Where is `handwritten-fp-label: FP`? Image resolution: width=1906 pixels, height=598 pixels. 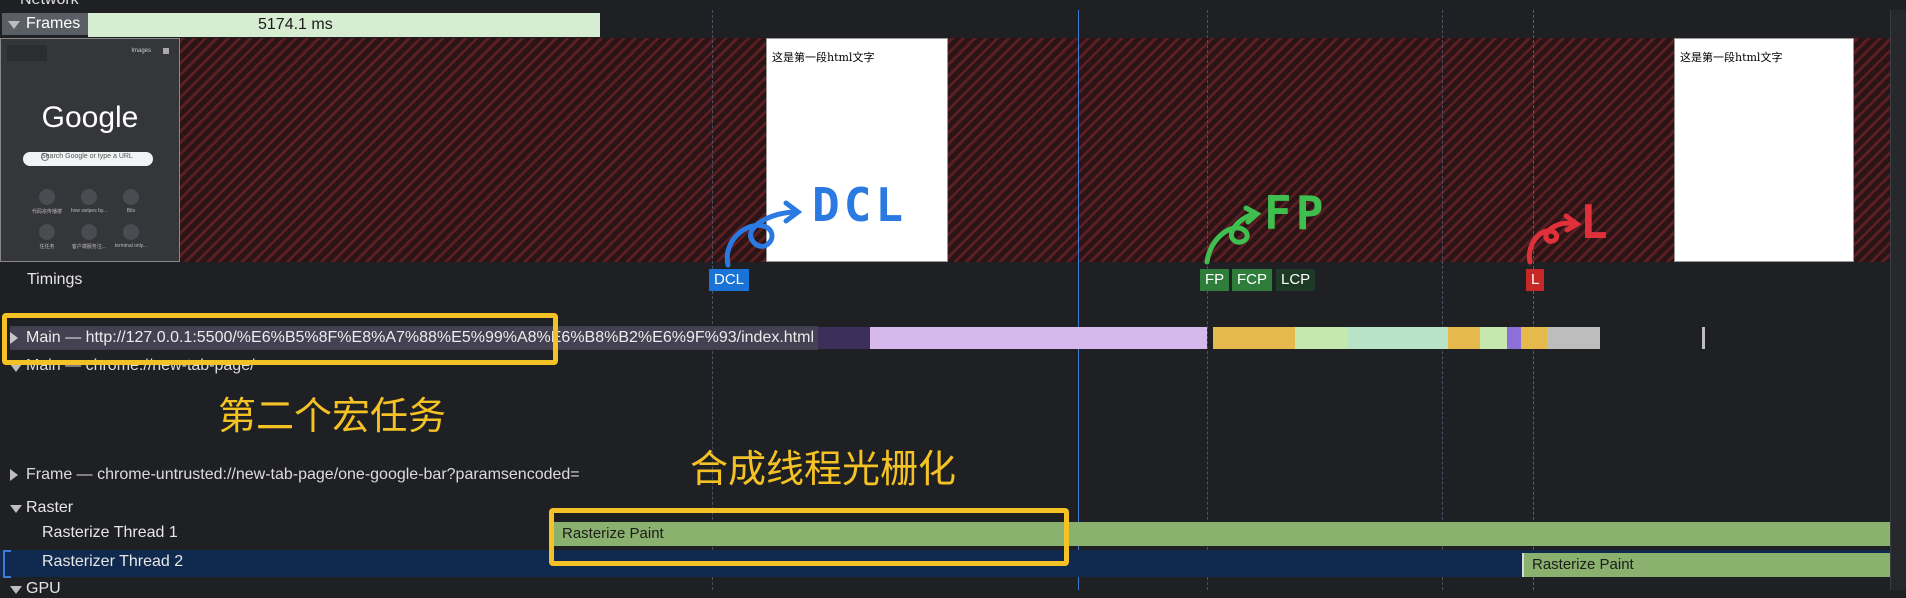
handwritten-fp-label: FP is located at coordinates (1296, 213).